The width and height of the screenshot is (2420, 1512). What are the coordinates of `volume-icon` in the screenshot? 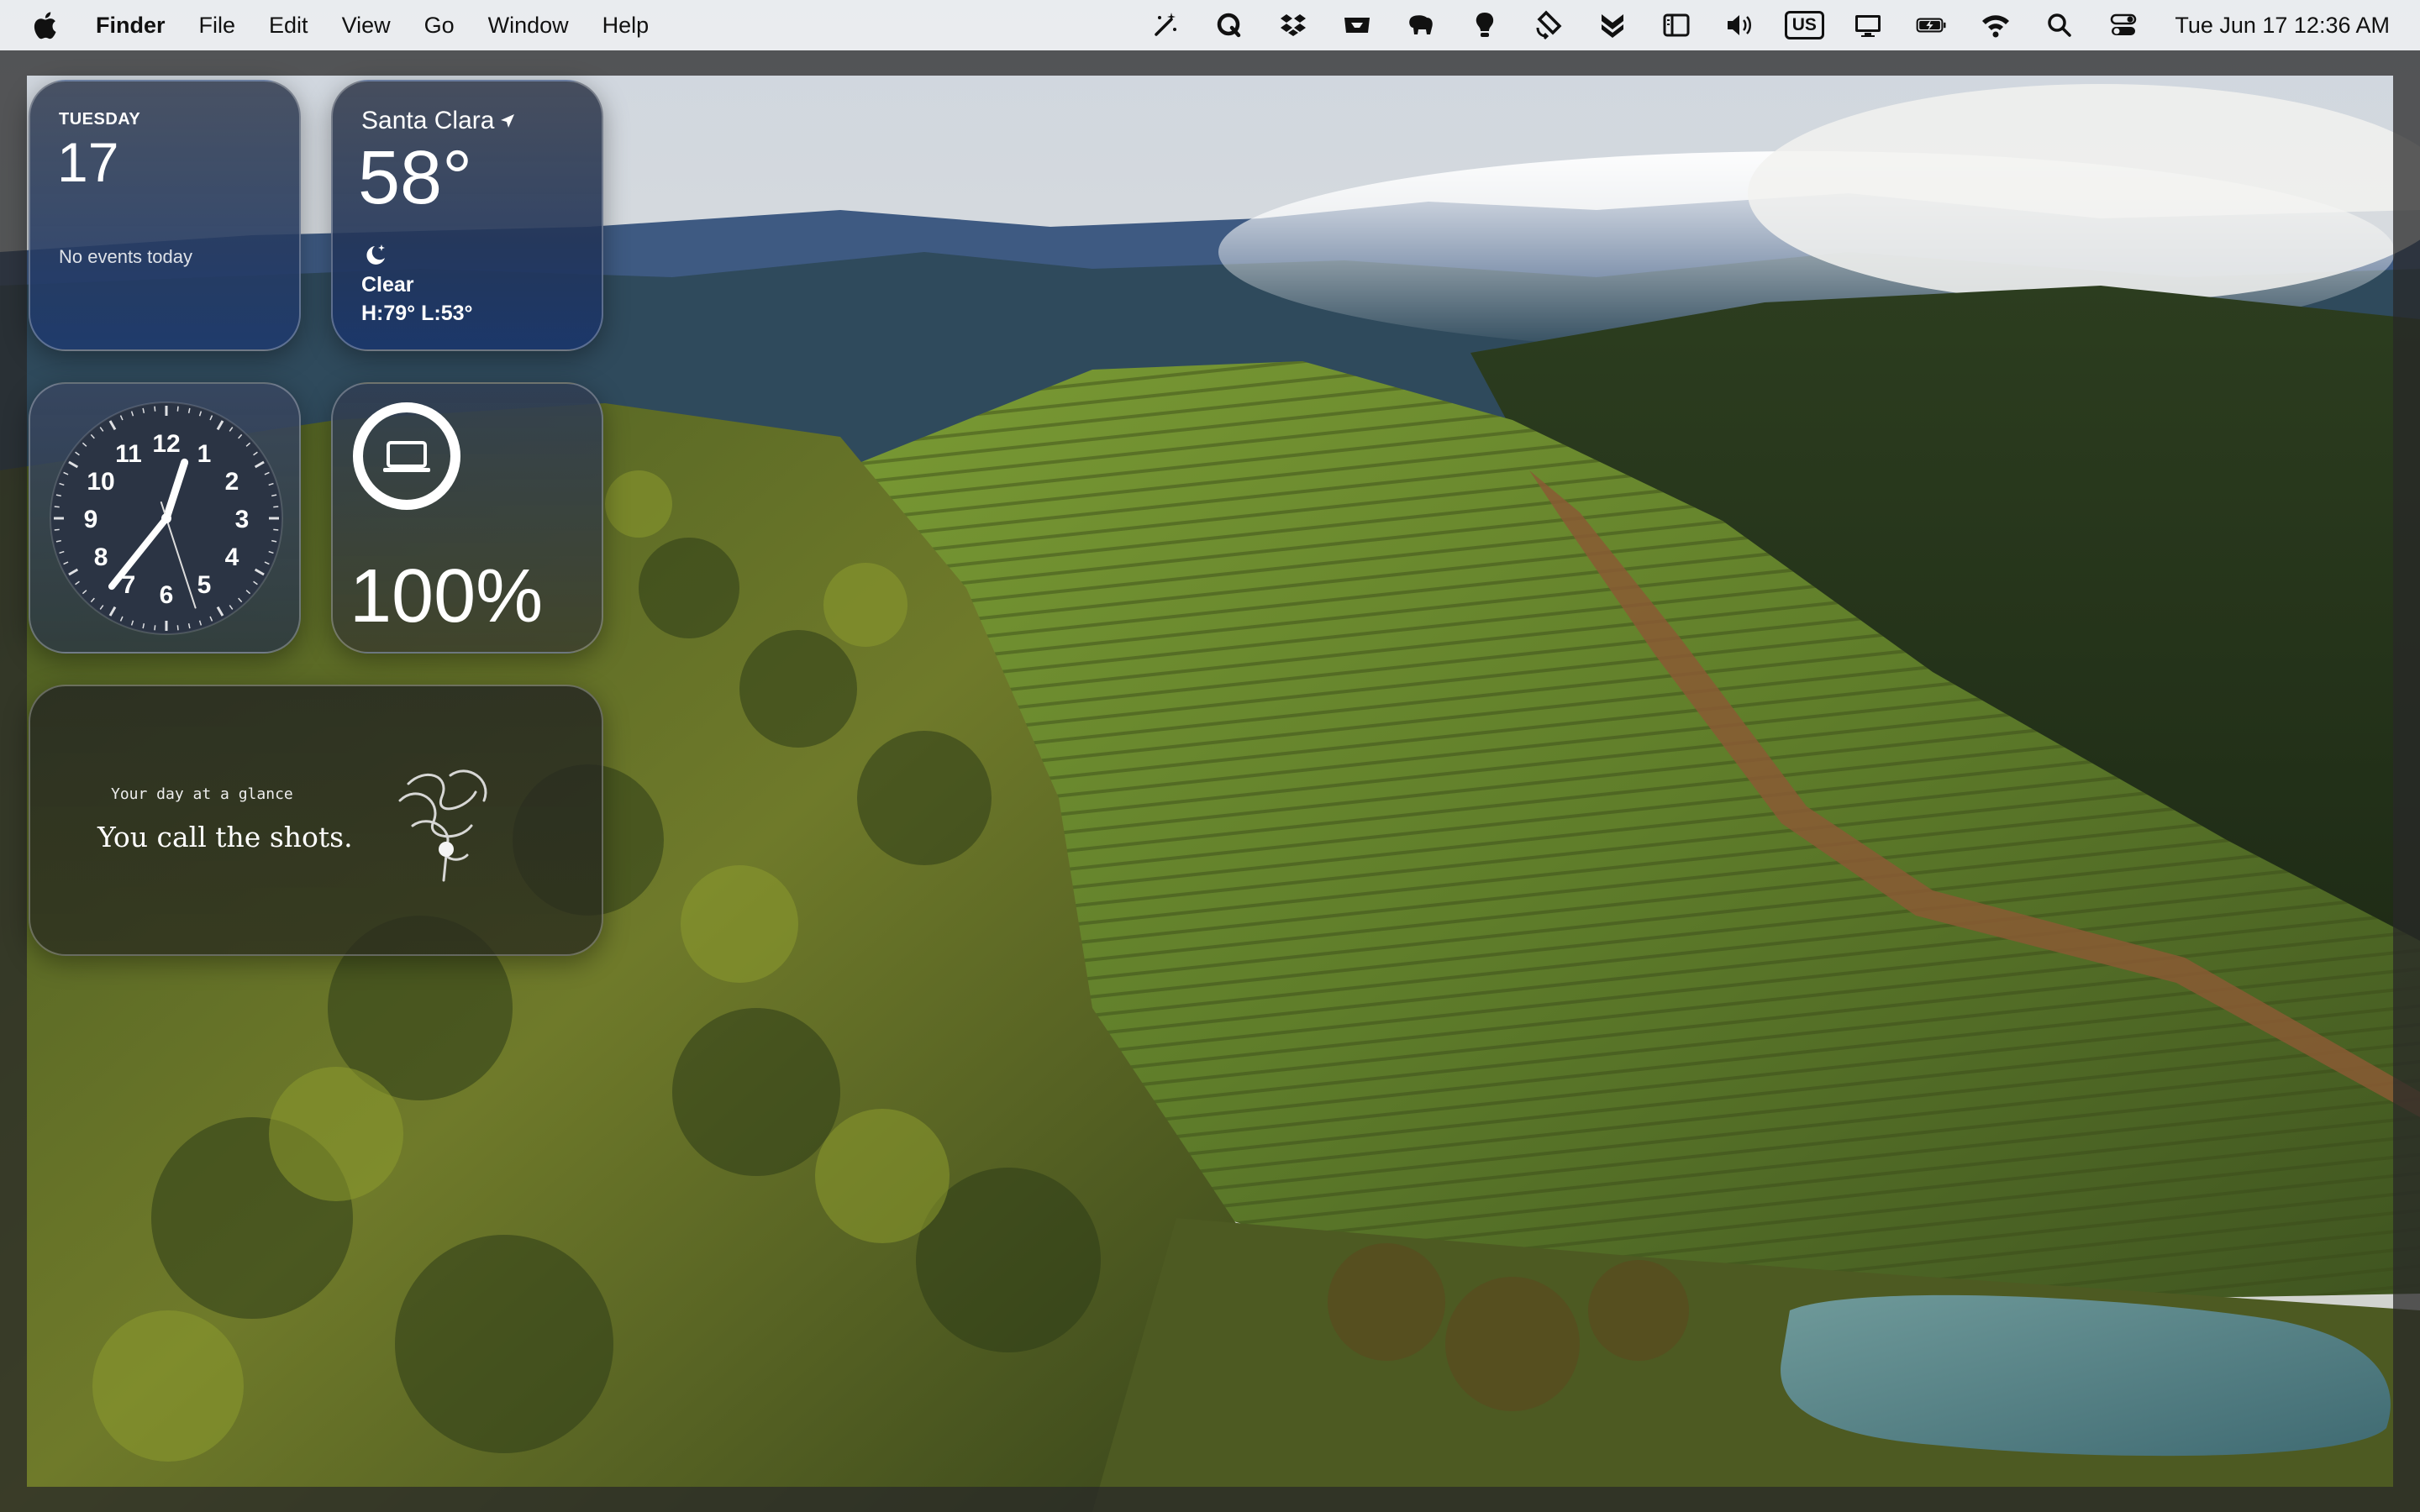 It's located at (1741, 25).